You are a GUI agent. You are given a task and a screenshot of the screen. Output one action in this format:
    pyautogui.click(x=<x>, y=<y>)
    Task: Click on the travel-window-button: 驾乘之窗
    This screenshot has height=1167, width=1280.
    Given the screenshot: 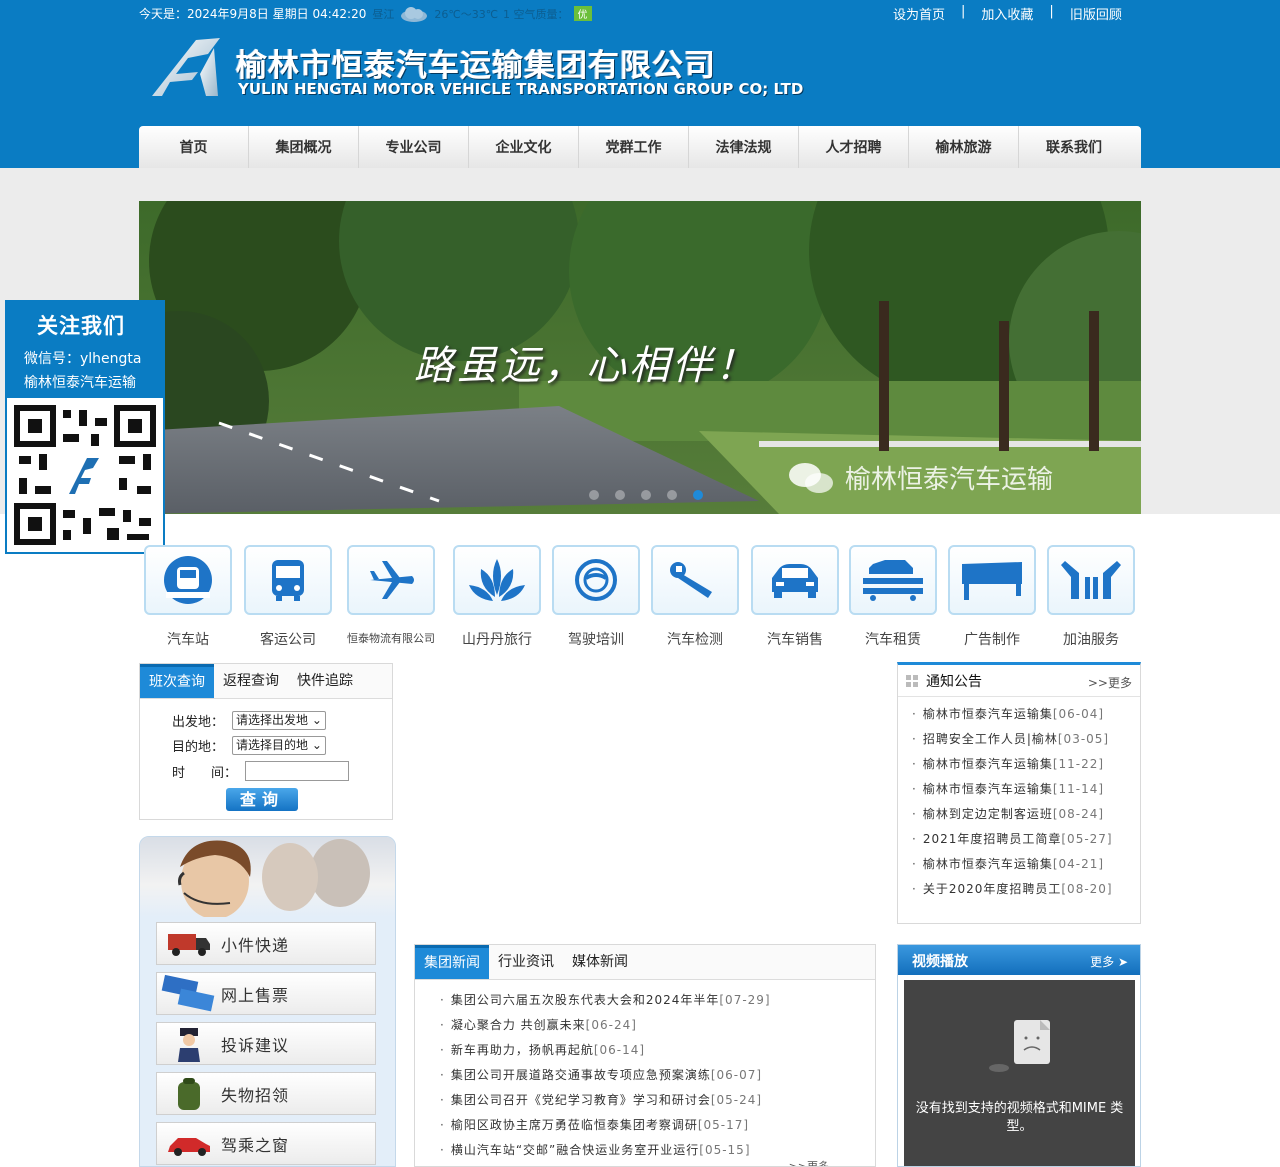 What is the action you would take?
    pyautogui.click(x=266, y=1143)
    